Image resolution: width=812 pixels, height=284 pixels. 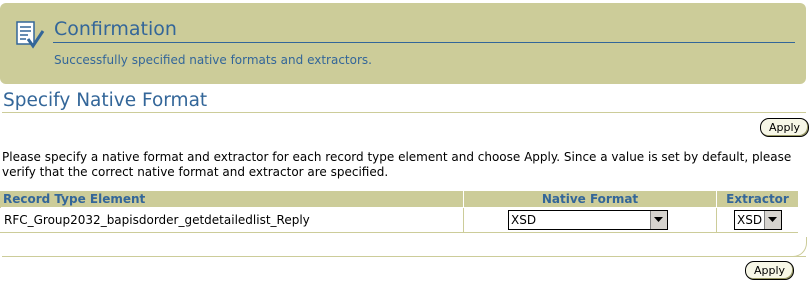 I want to click on title-divider, so click(x=404, y=112).